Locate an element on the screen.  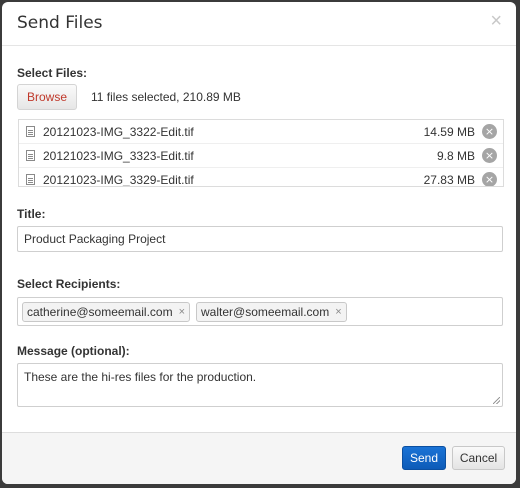
file-size: 9.8 MB is located at coordinates (455, 155).